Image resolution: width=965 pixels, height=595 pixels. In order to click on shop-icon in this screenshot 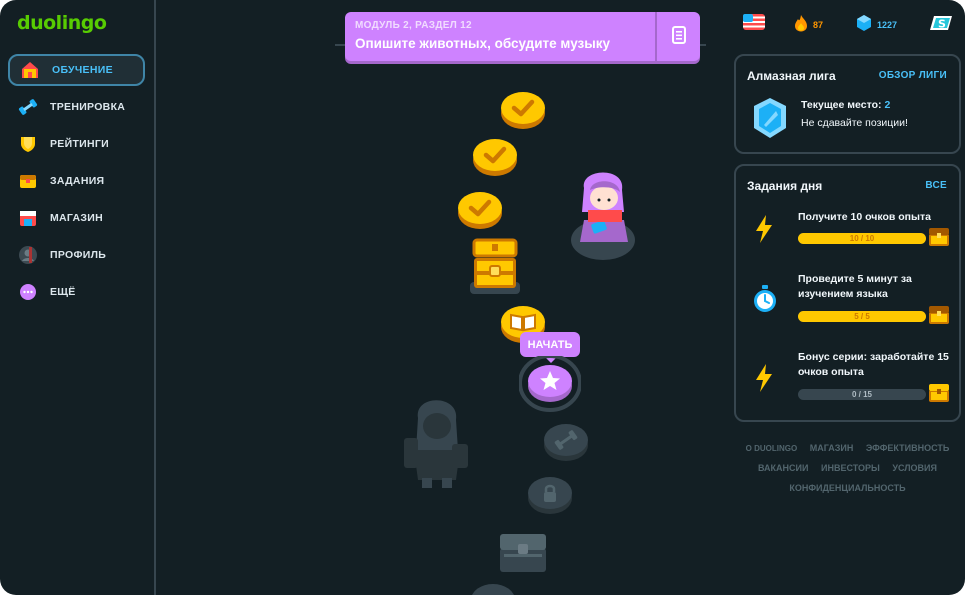, I will do `click(28, 218)`.